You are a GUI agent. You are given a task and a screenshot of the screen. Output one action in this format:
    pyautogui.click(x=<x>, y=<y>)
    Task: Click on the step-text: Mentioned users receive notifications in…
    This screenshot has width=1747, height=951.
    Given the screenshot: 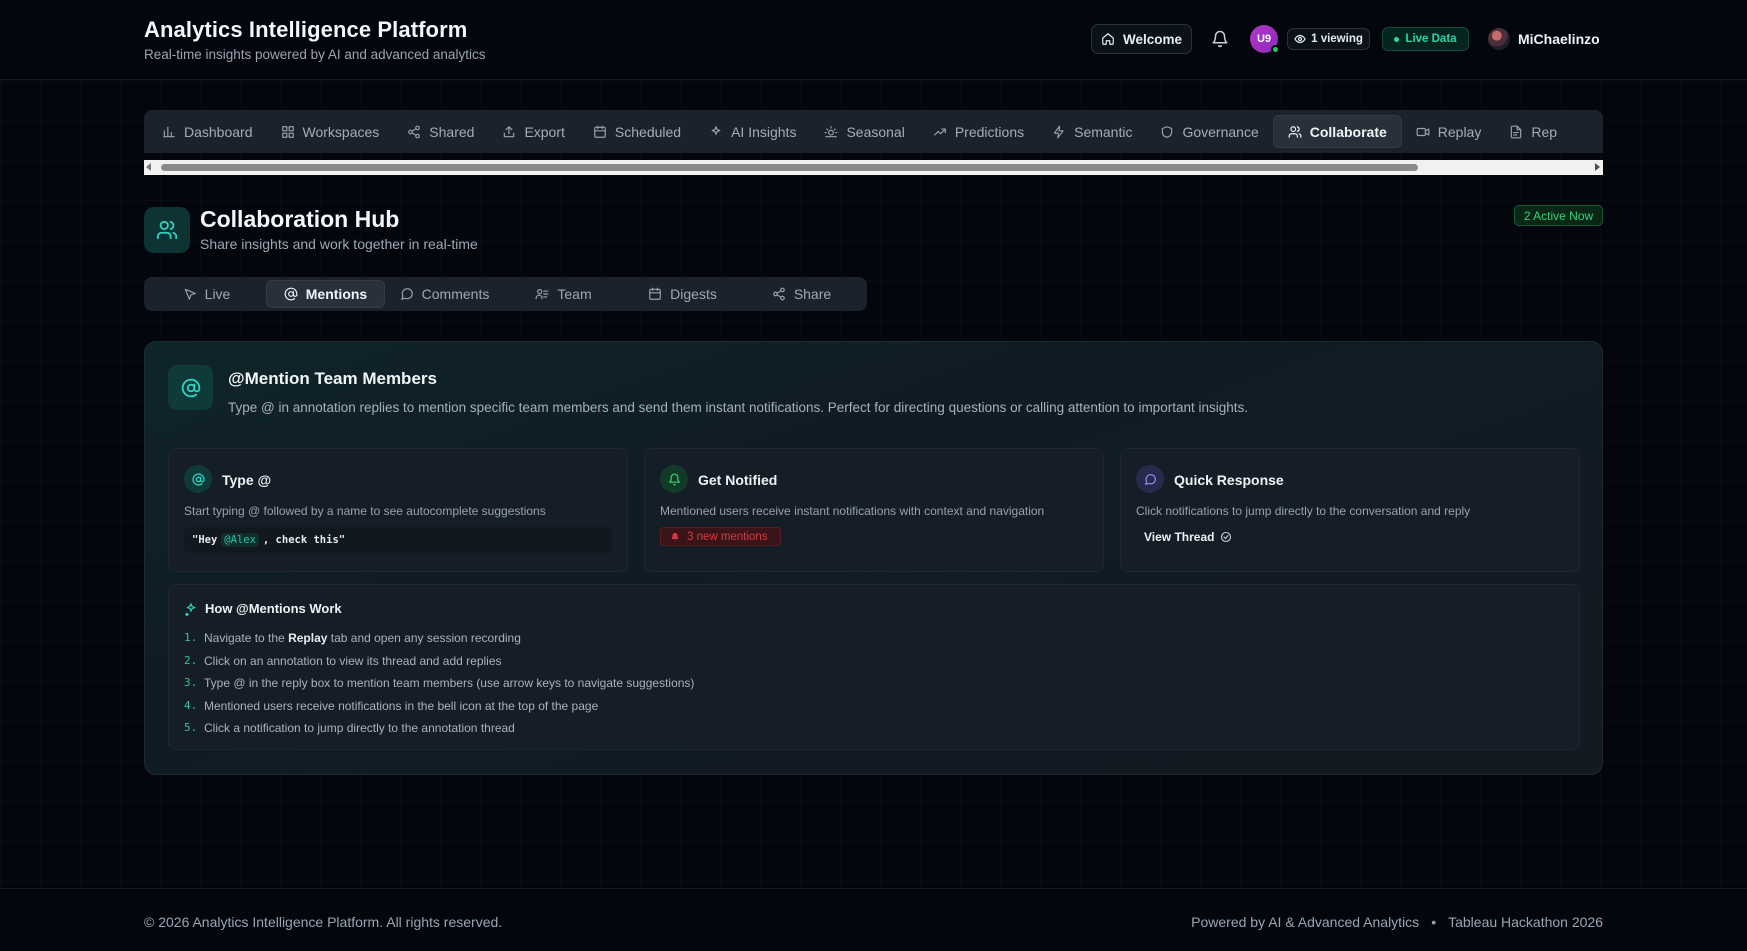 What is the action you would take?
    pyautogui.click(x=401, y=706)
    